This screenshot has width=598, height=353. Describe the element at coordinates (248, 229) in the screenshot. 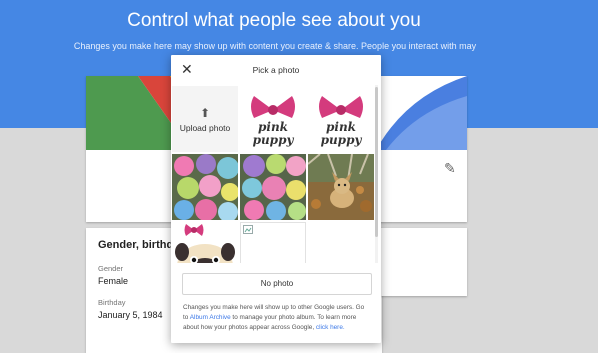

I see `broken-image-icon` at that location.